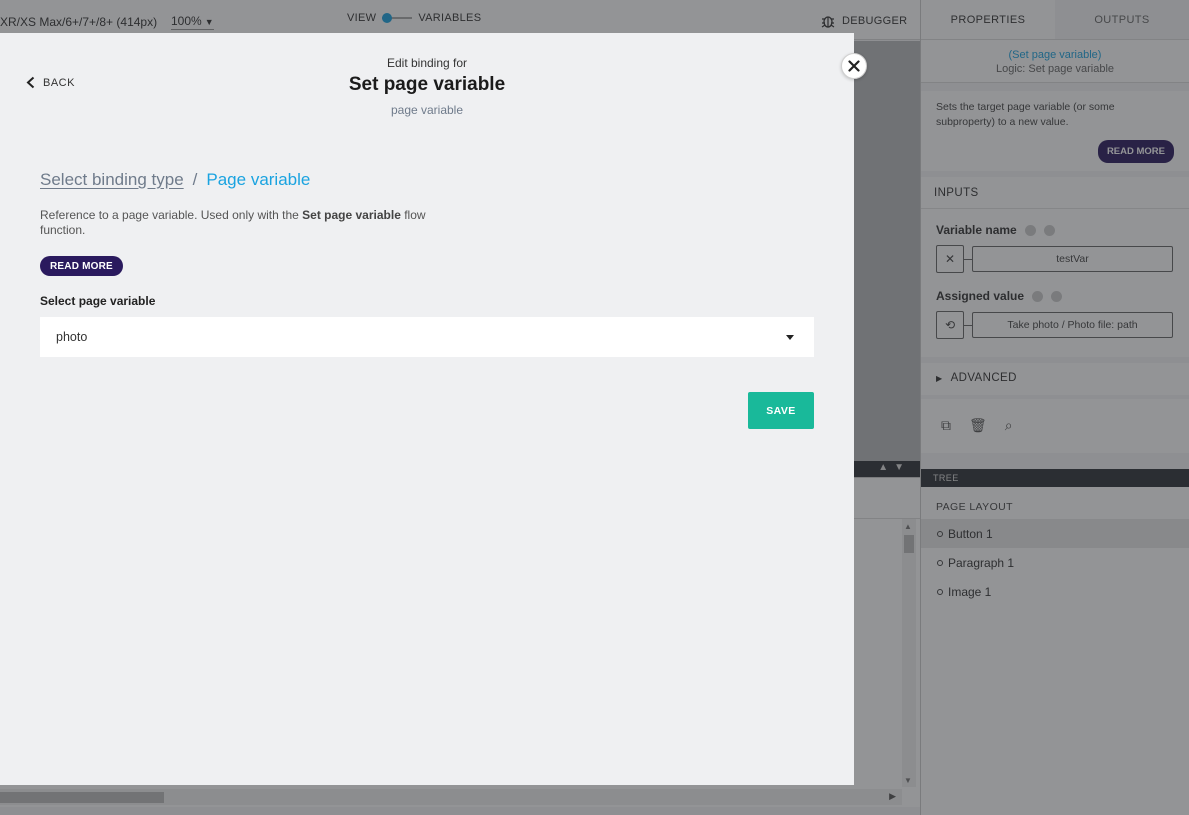  What do you see at coordinates (427, 110) in the screenshot?
I see `modal-subtitle: page variable` at bounding box center [427, 110].